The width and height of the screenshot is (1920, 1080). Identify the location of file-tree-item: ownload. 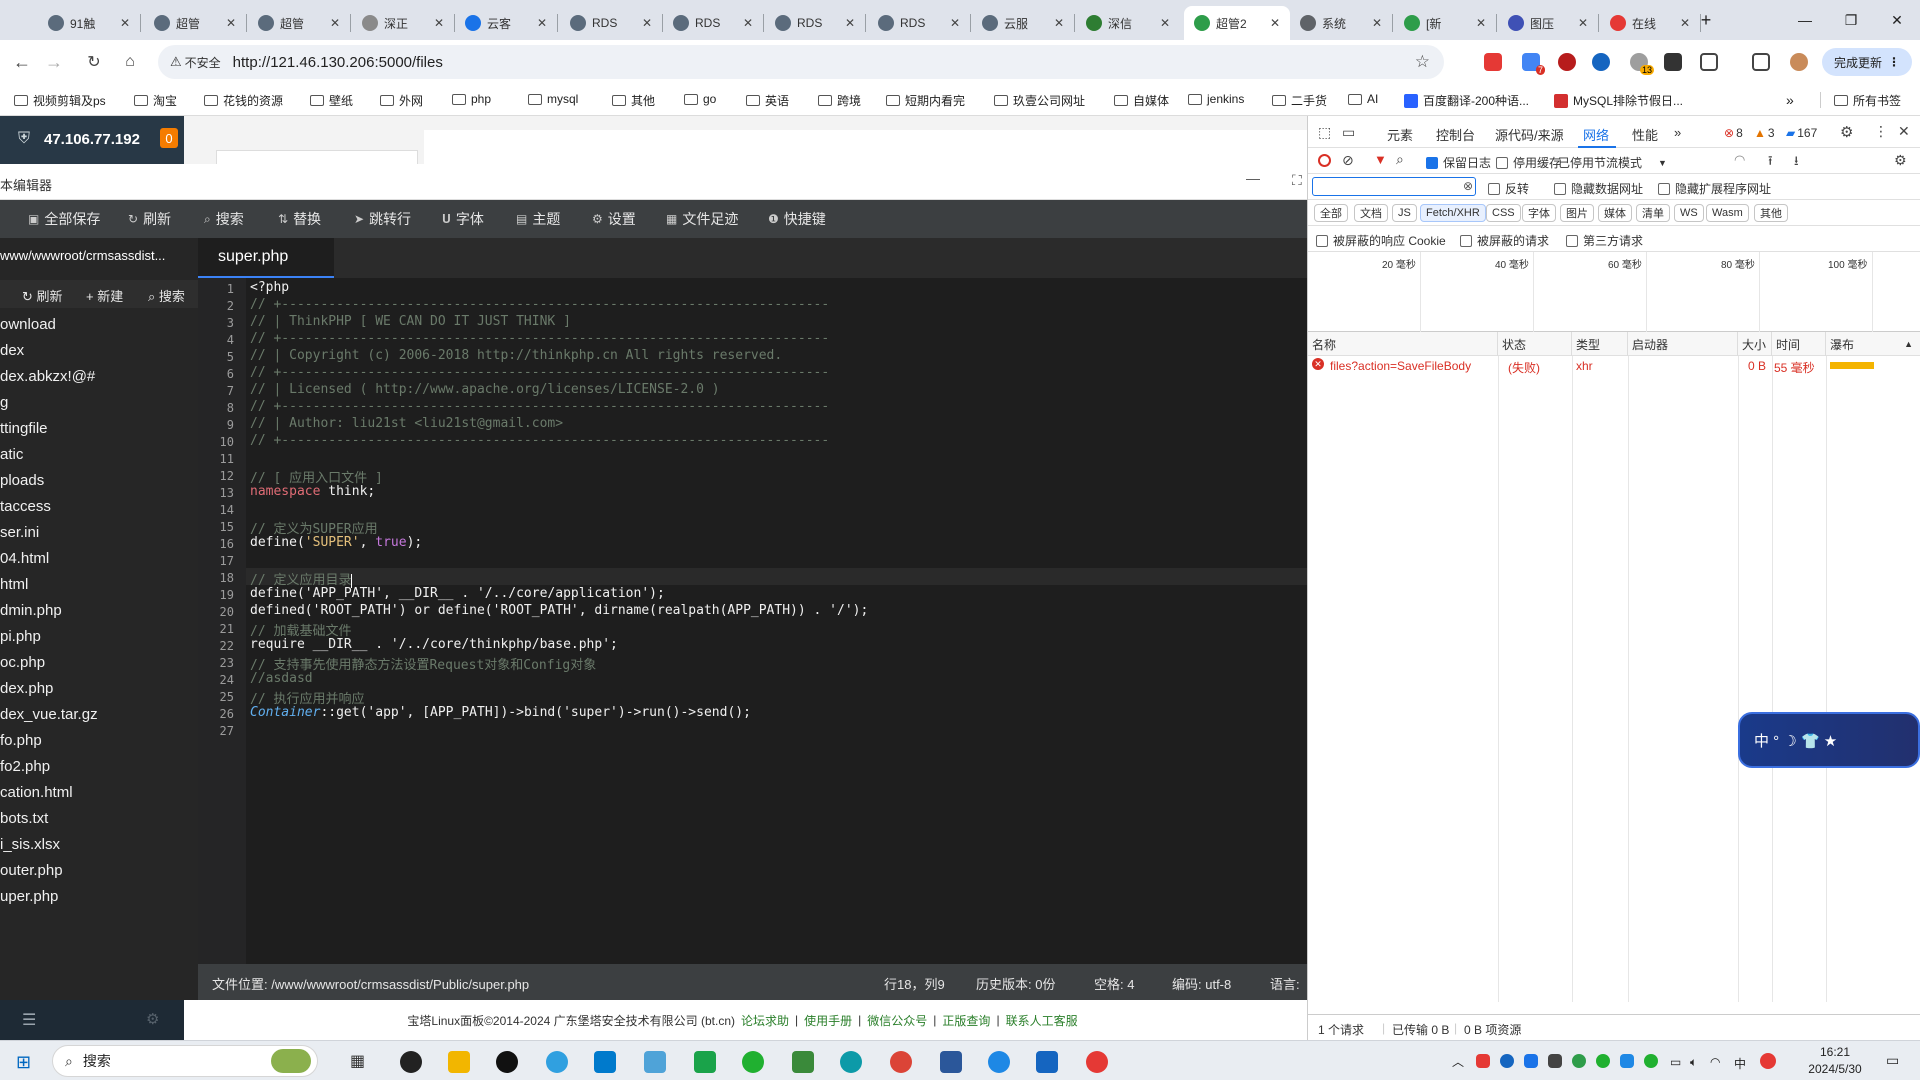
(28, 324).